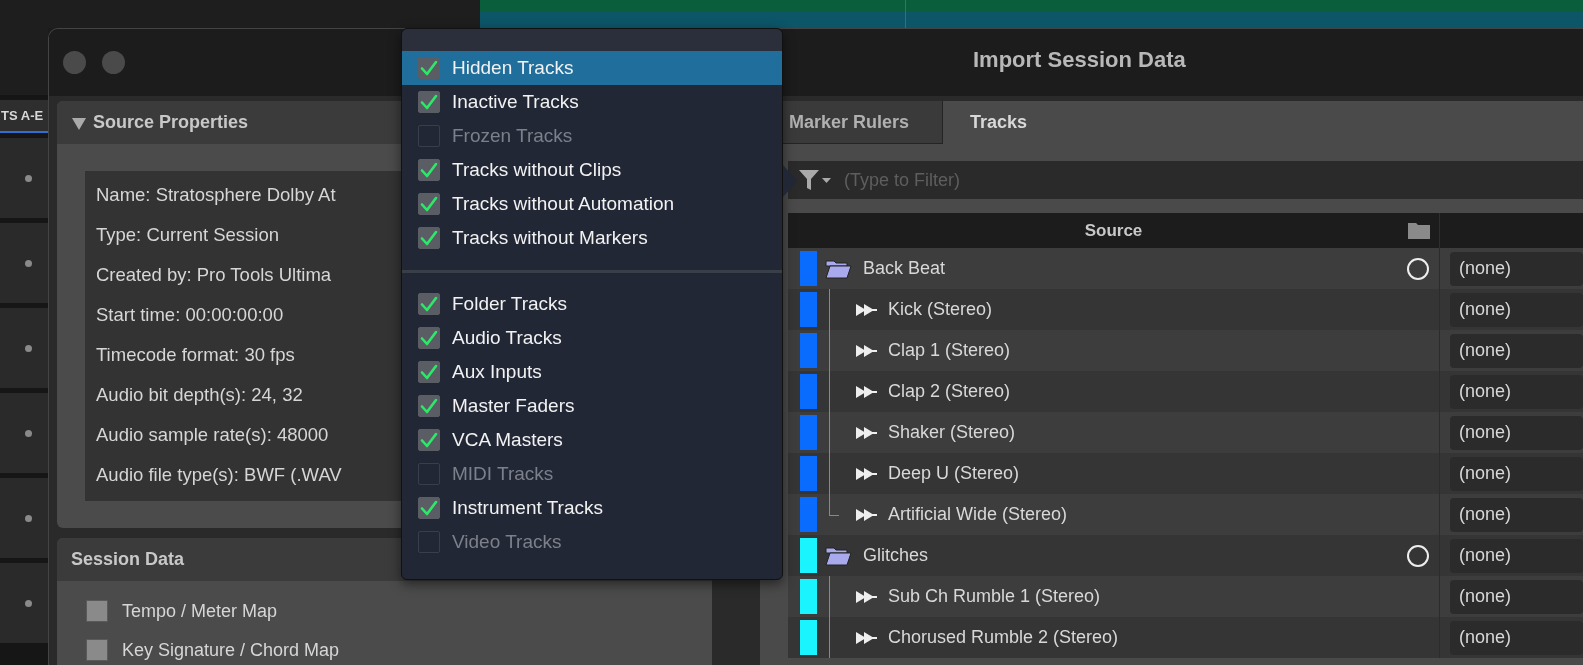 This screenshot has height=665, width=1583. Describe the element at coordinates (592, 440) in the screenshot. I see `menu-item: VCA Masters` at that location.